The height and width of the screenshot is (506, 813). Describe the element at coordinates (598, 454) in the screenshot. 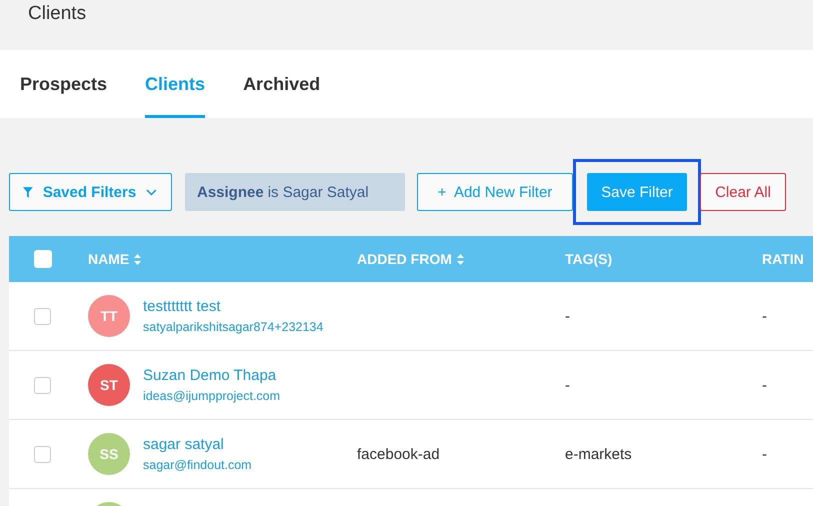

I see `tags-cell: e-markets` at that location.